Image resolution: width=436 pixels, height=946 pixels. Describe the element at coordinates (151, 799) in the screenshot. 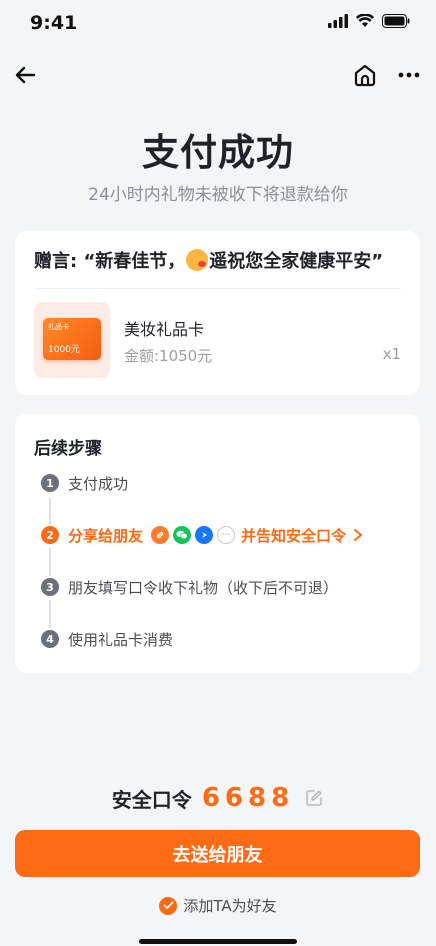

I see `security-code-label: 安全口令` at that location.